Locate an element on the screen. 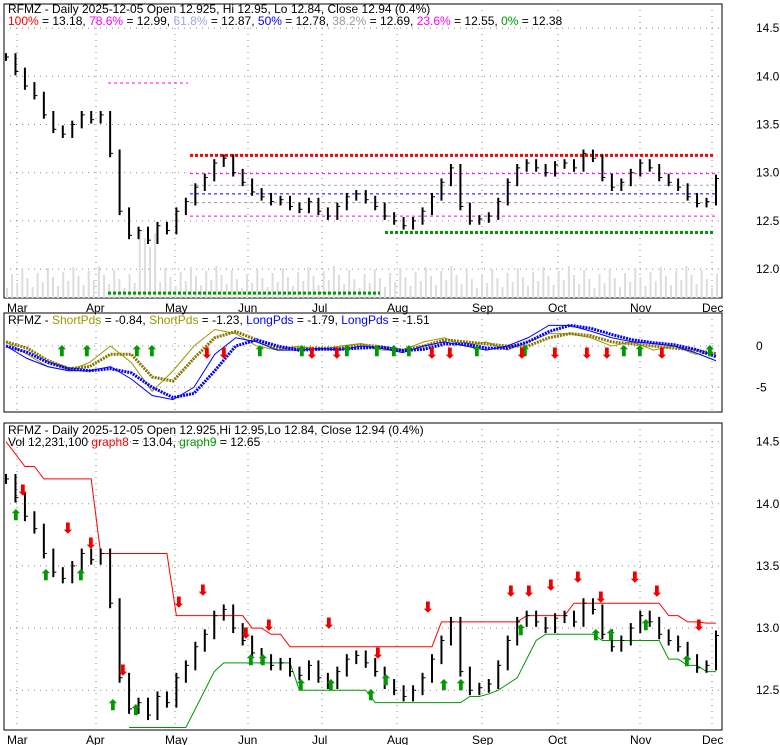 Image resolution: width=780 pixels, height=745 pixels. fib-legend-label: 61.8% is located at coordinates (191, 21).